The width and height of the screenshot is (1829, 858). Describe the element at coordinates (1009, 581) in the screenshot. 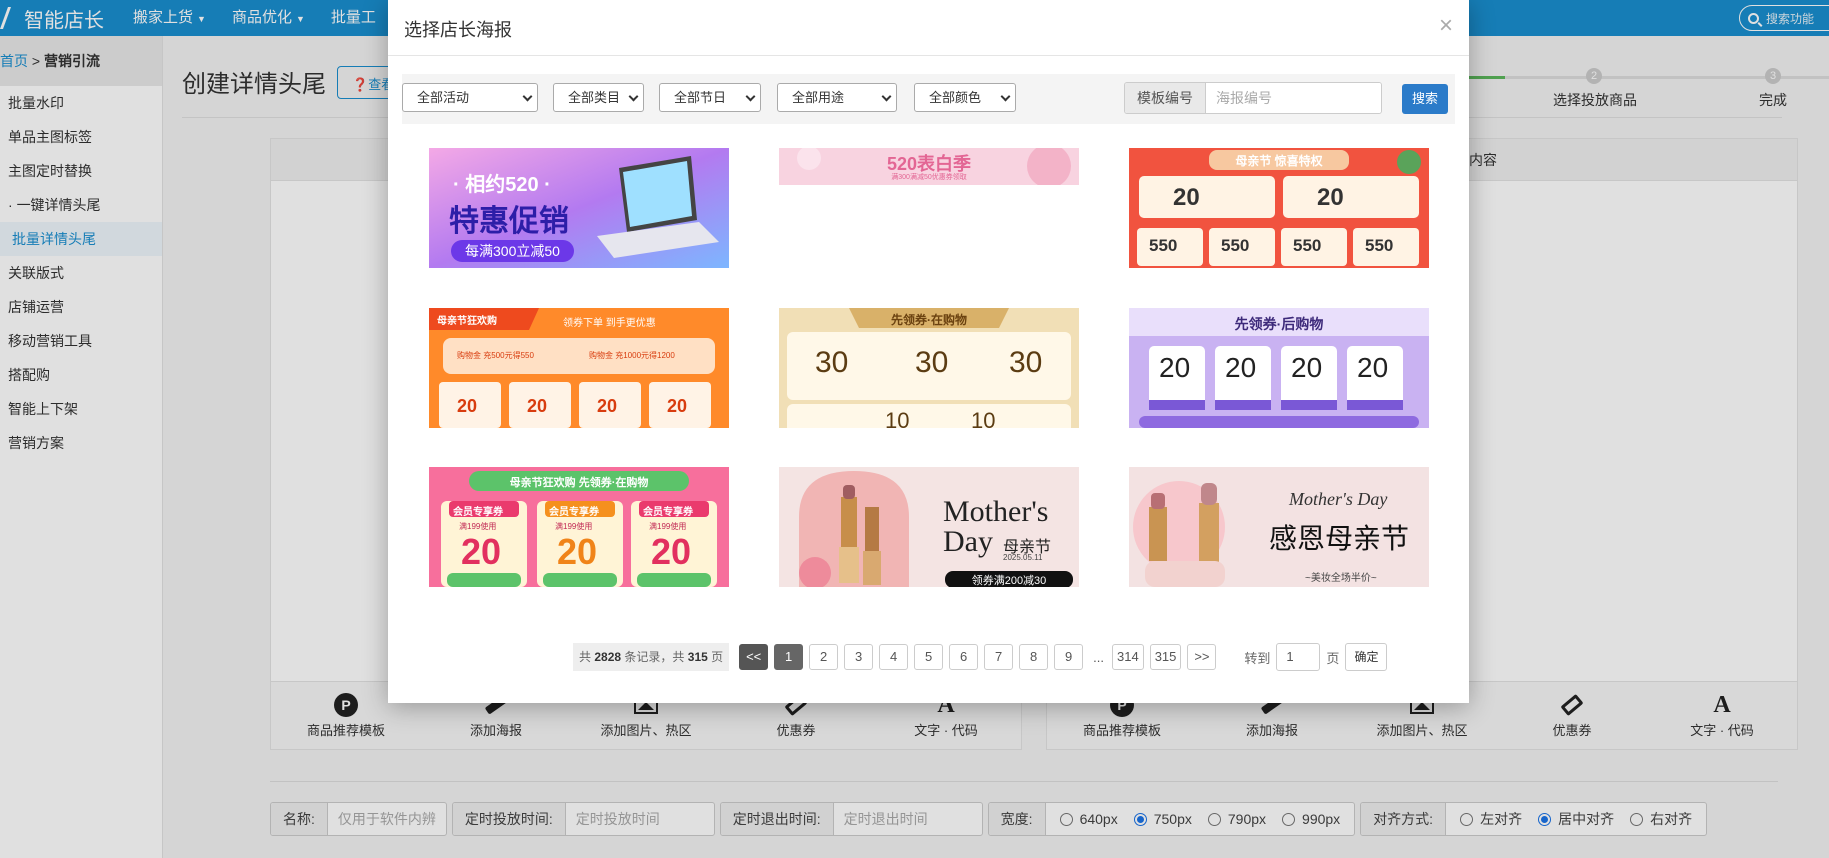

I see `poster-text: 领券满200减30` at that location.